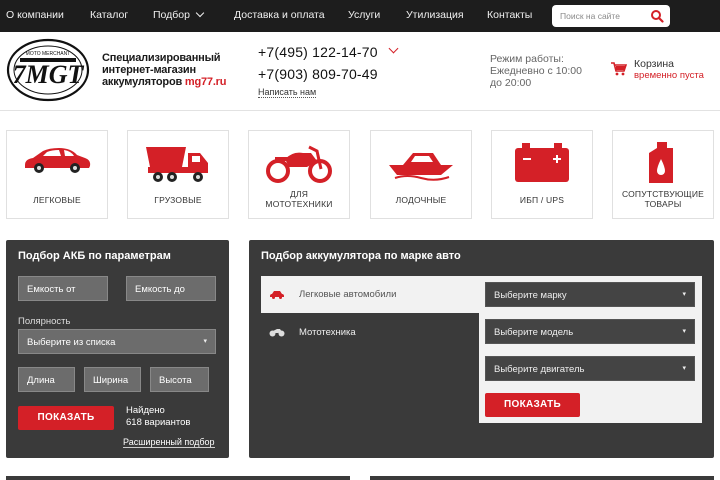 The width and height of the screenshot is (720, 480). What do you see at coordinates (171, 288) in the screenshot?
I see `capacity-to-input: Емкость до` at bounding box center [171, 288].